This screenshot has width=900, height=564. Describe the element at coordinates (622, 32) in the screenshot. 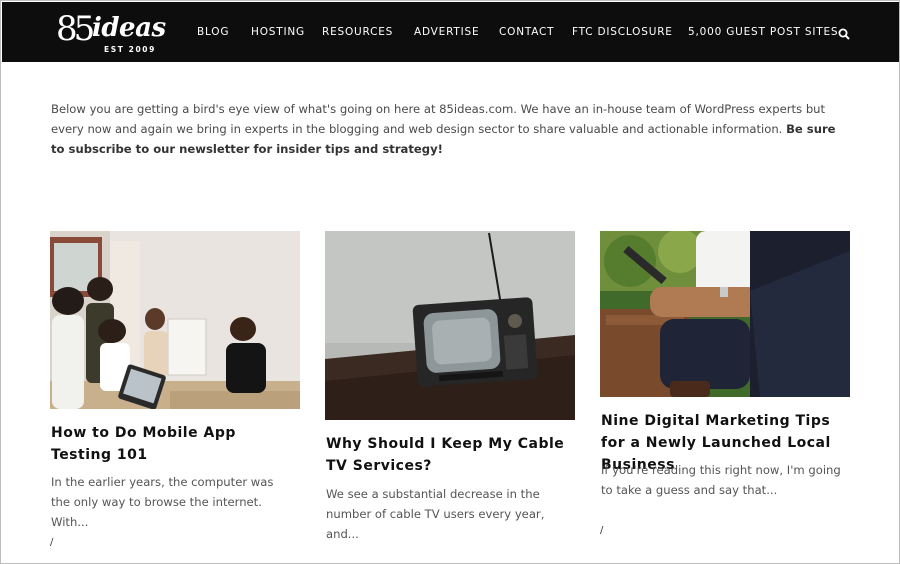

I see `nav-ftc-disclosure: FTC DISCLOSURE` at that location.